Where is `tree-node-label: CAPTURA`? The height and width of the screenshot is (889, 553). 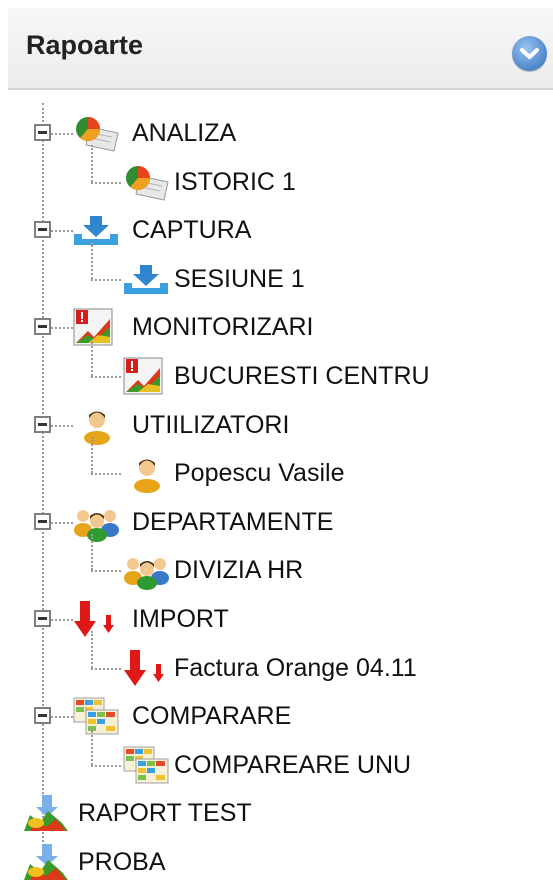 tree-node-label: CAPTURA is located at coordinates (192, 230).